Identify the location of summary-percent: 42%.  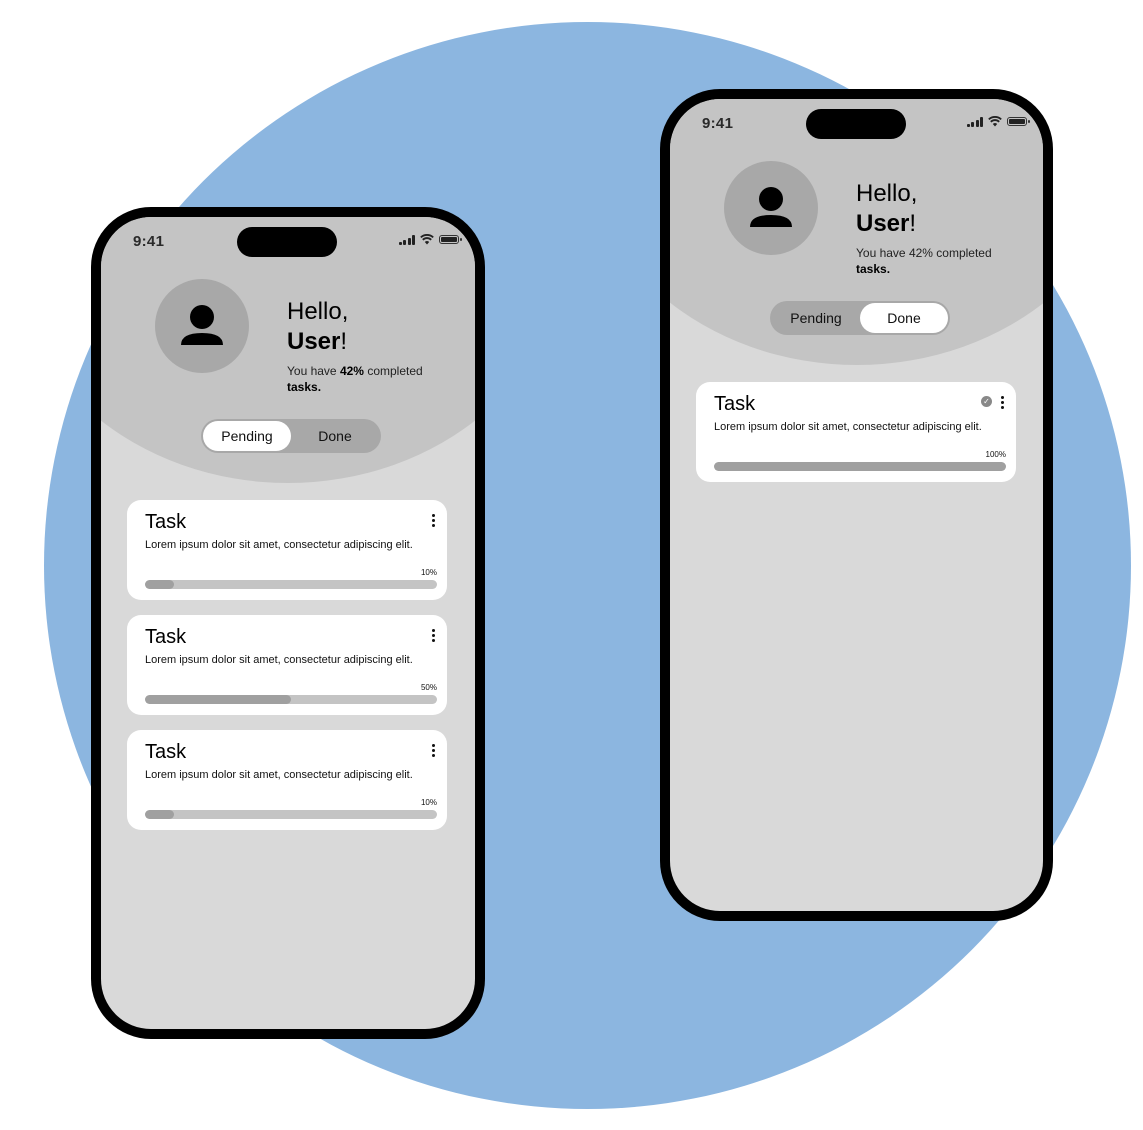
(351, 371).